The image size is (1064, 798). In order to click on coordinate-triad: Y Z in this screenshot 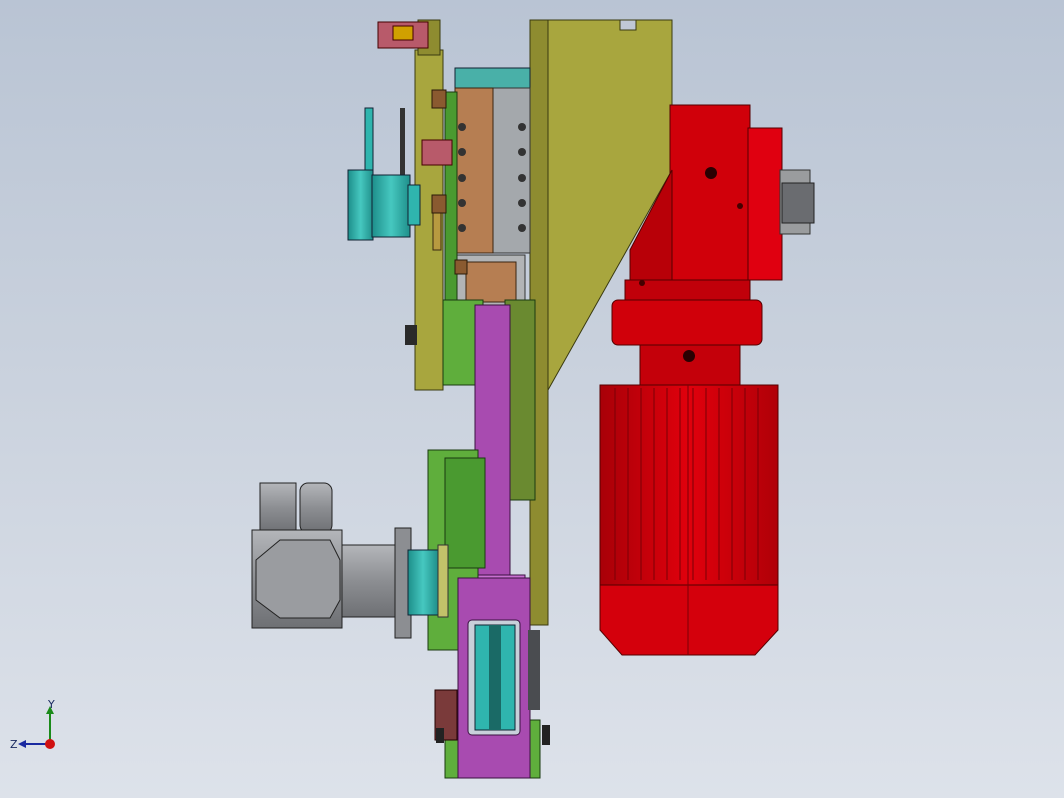, I will do `click(38, 729)`.